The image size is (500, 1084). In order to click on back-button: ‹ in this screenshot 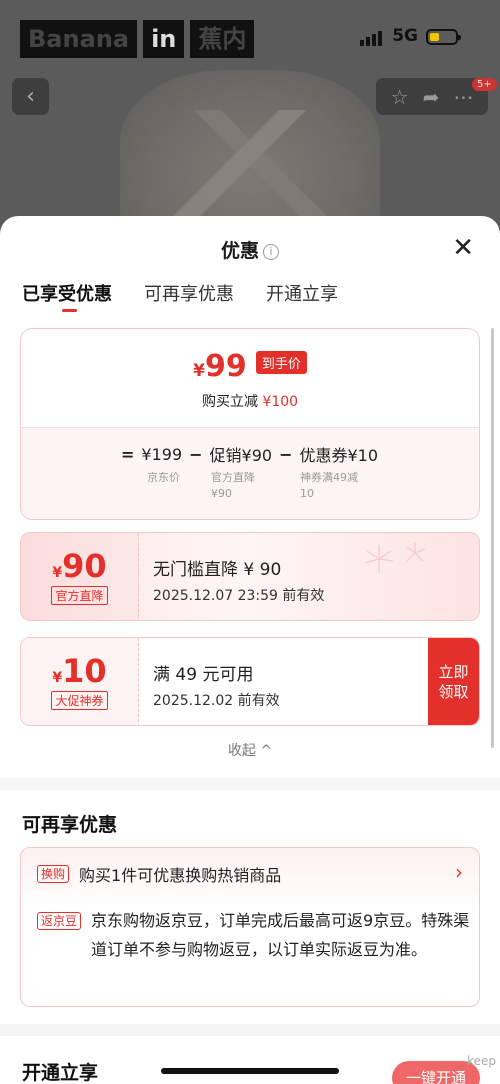, I will do `click(30, 96)`.